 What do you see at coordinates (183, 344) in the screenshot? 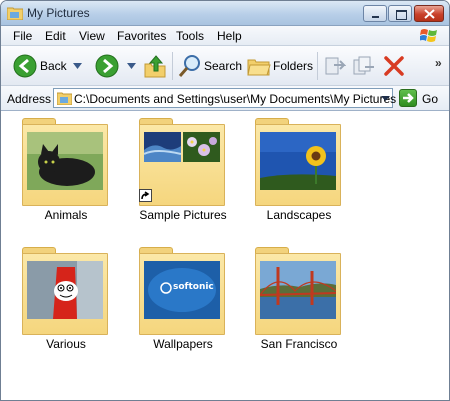
I see `folder-name: Wallpapers` at bounding box center [183, 344].